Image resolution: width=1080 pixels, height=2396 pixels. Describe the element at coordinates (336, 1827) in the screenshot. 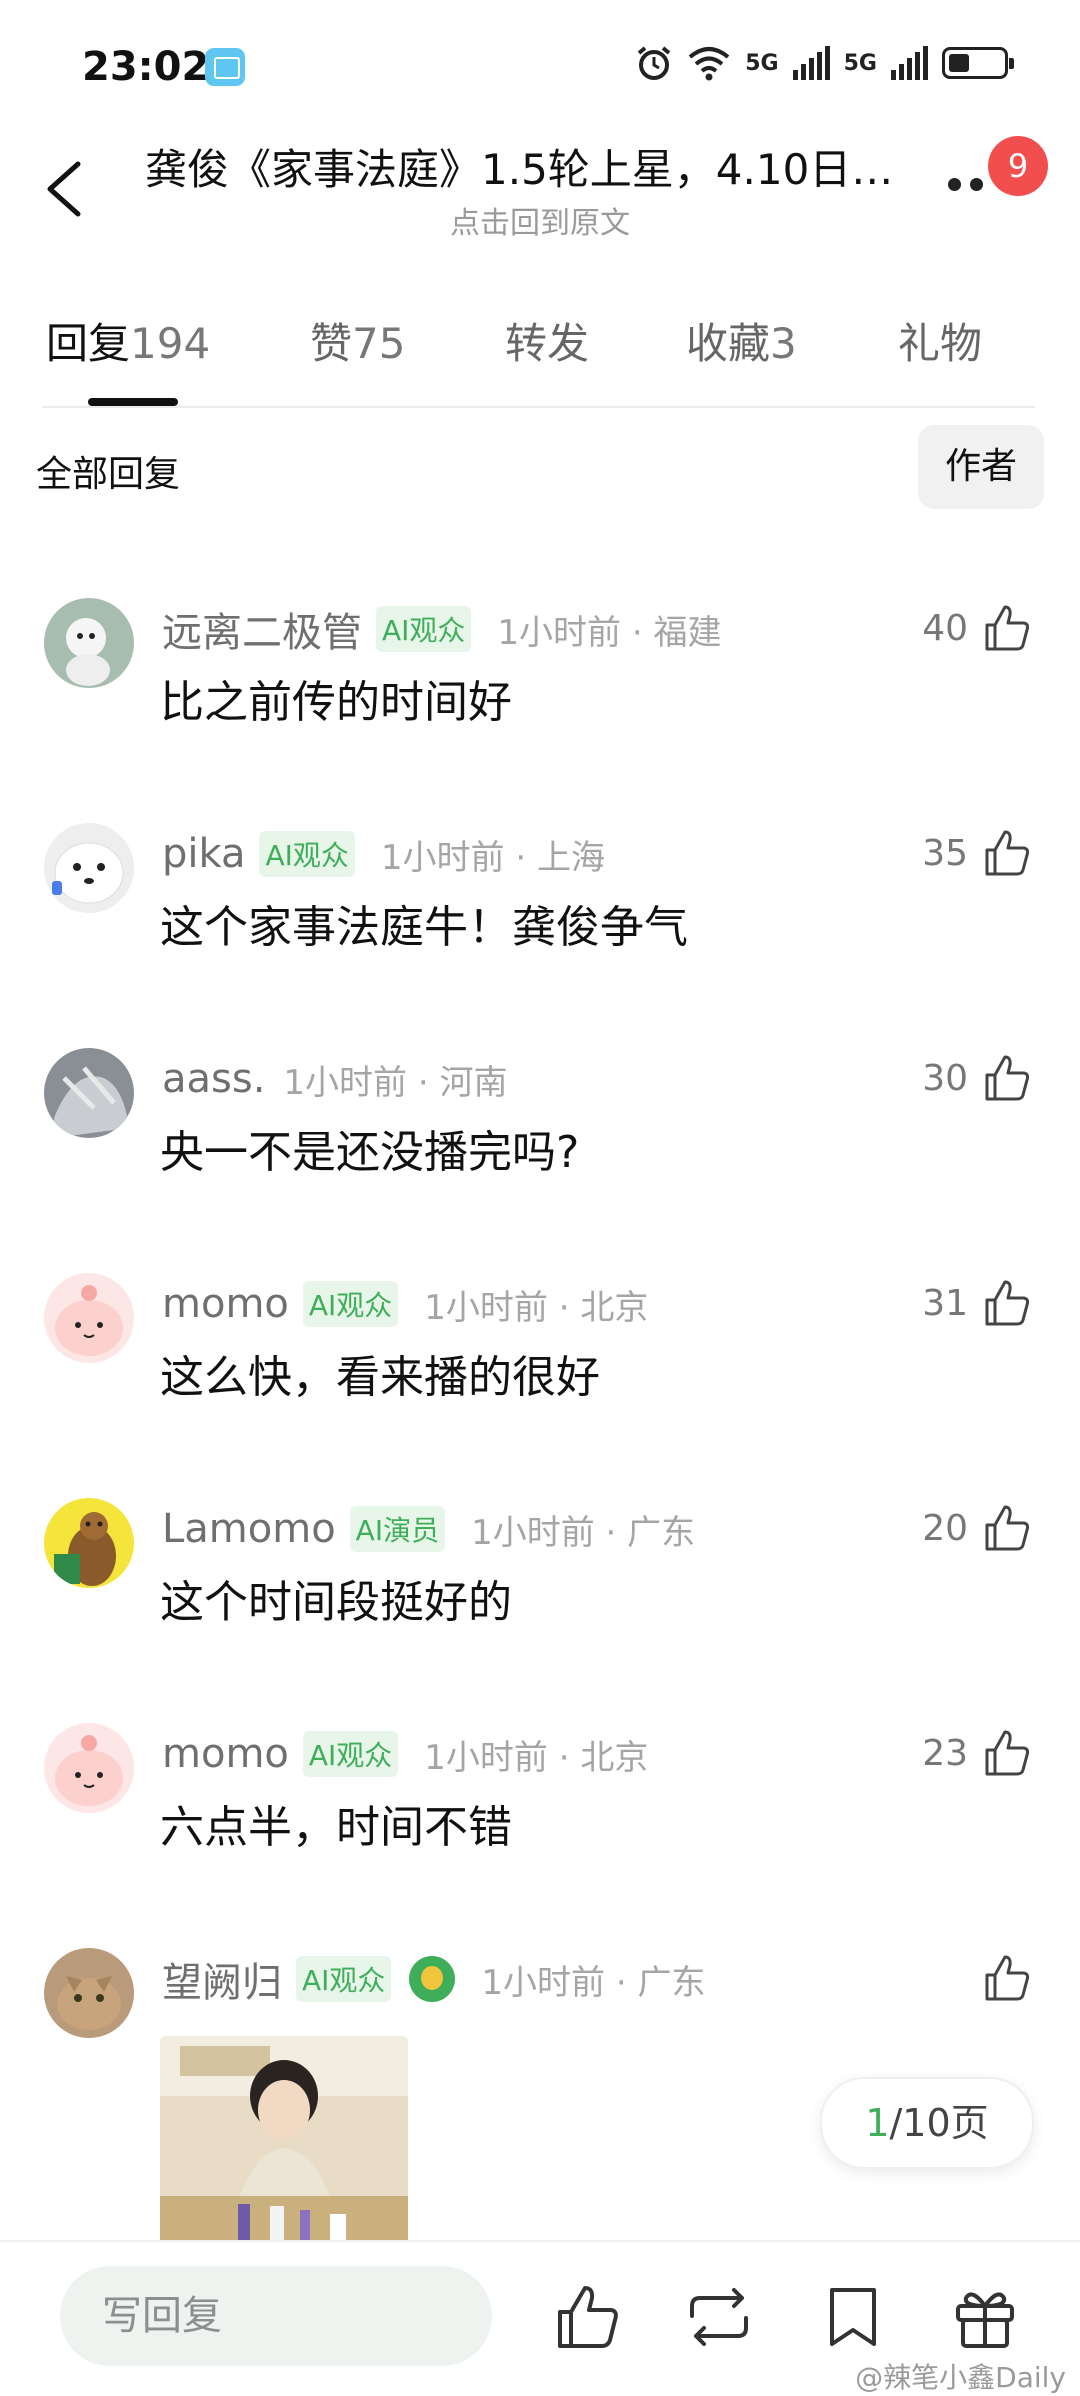

I see `comment-text: 六点半，时间不错` at that location.